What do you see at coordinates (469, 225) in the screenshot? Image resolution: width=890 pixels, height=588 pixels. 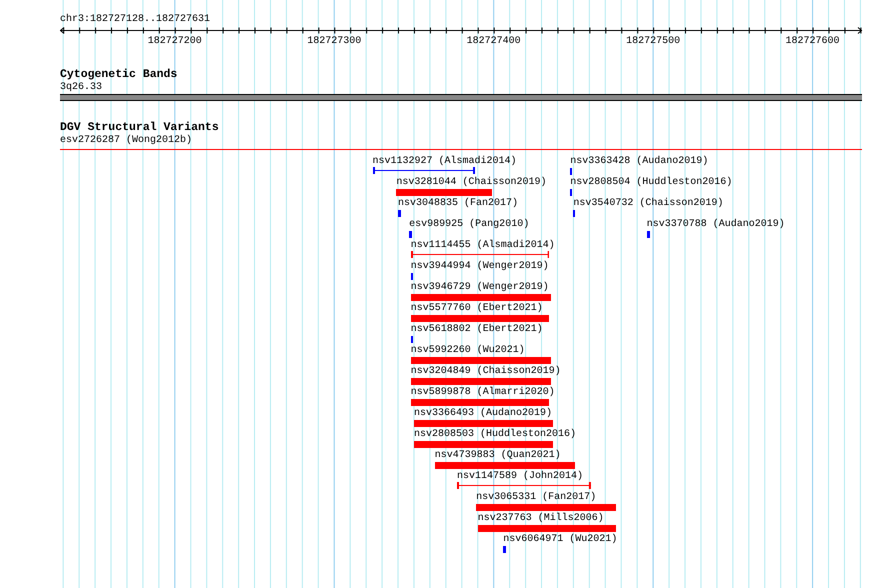 I see `feature-label: esv989925 (Pang2010)` at bounding box center [469, 225].